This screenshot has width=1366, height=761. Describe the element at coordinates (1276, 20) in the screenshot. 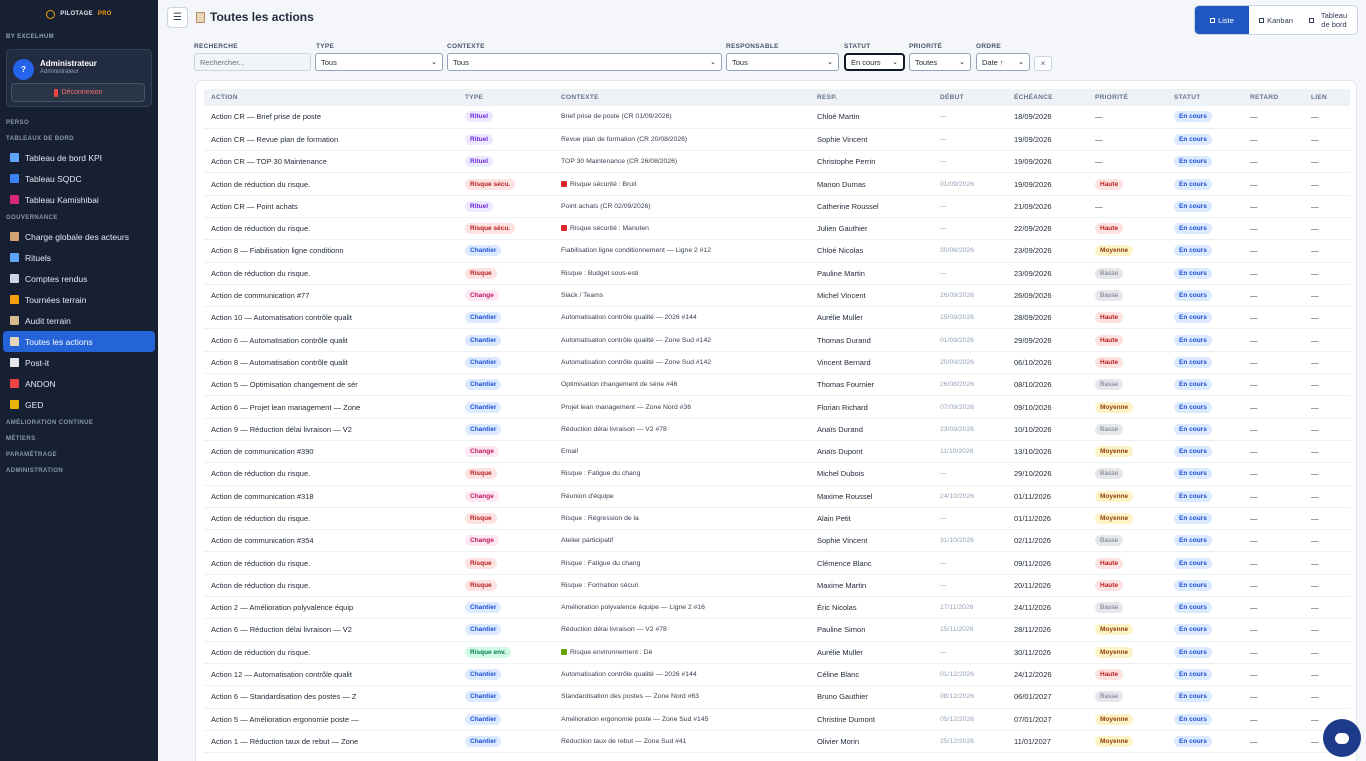

I see `view-kanban-button: Kanban` at that location.